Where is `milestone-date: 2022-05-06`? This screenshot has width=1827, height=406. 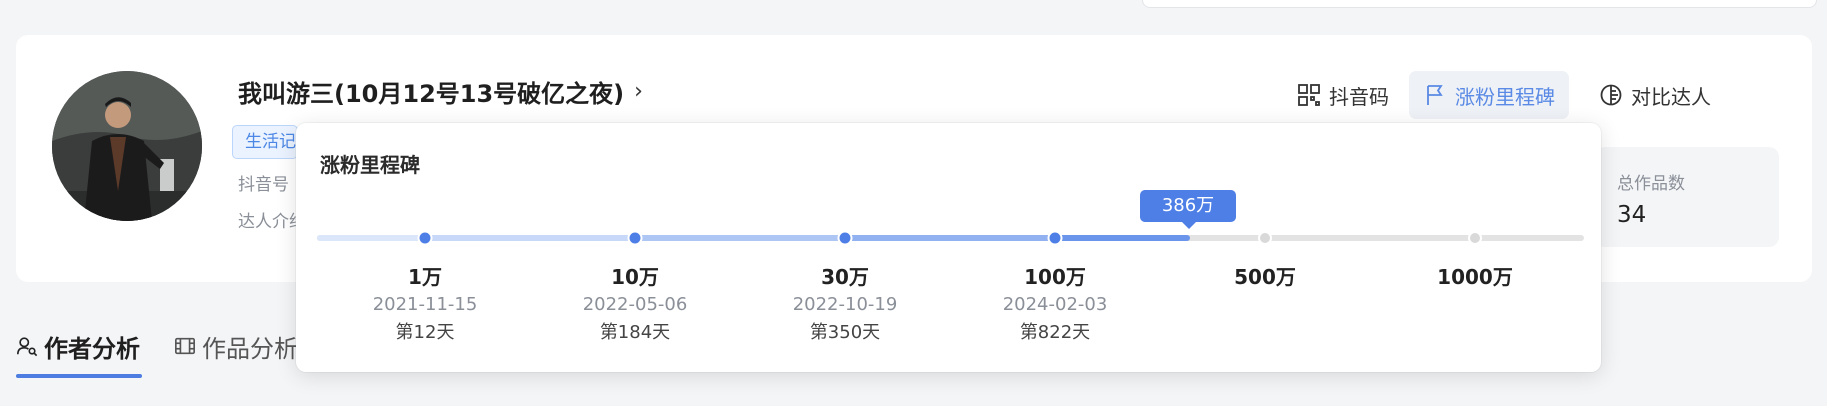 milestone-date: 2022-05-06 is located at coordinates (635, 304).